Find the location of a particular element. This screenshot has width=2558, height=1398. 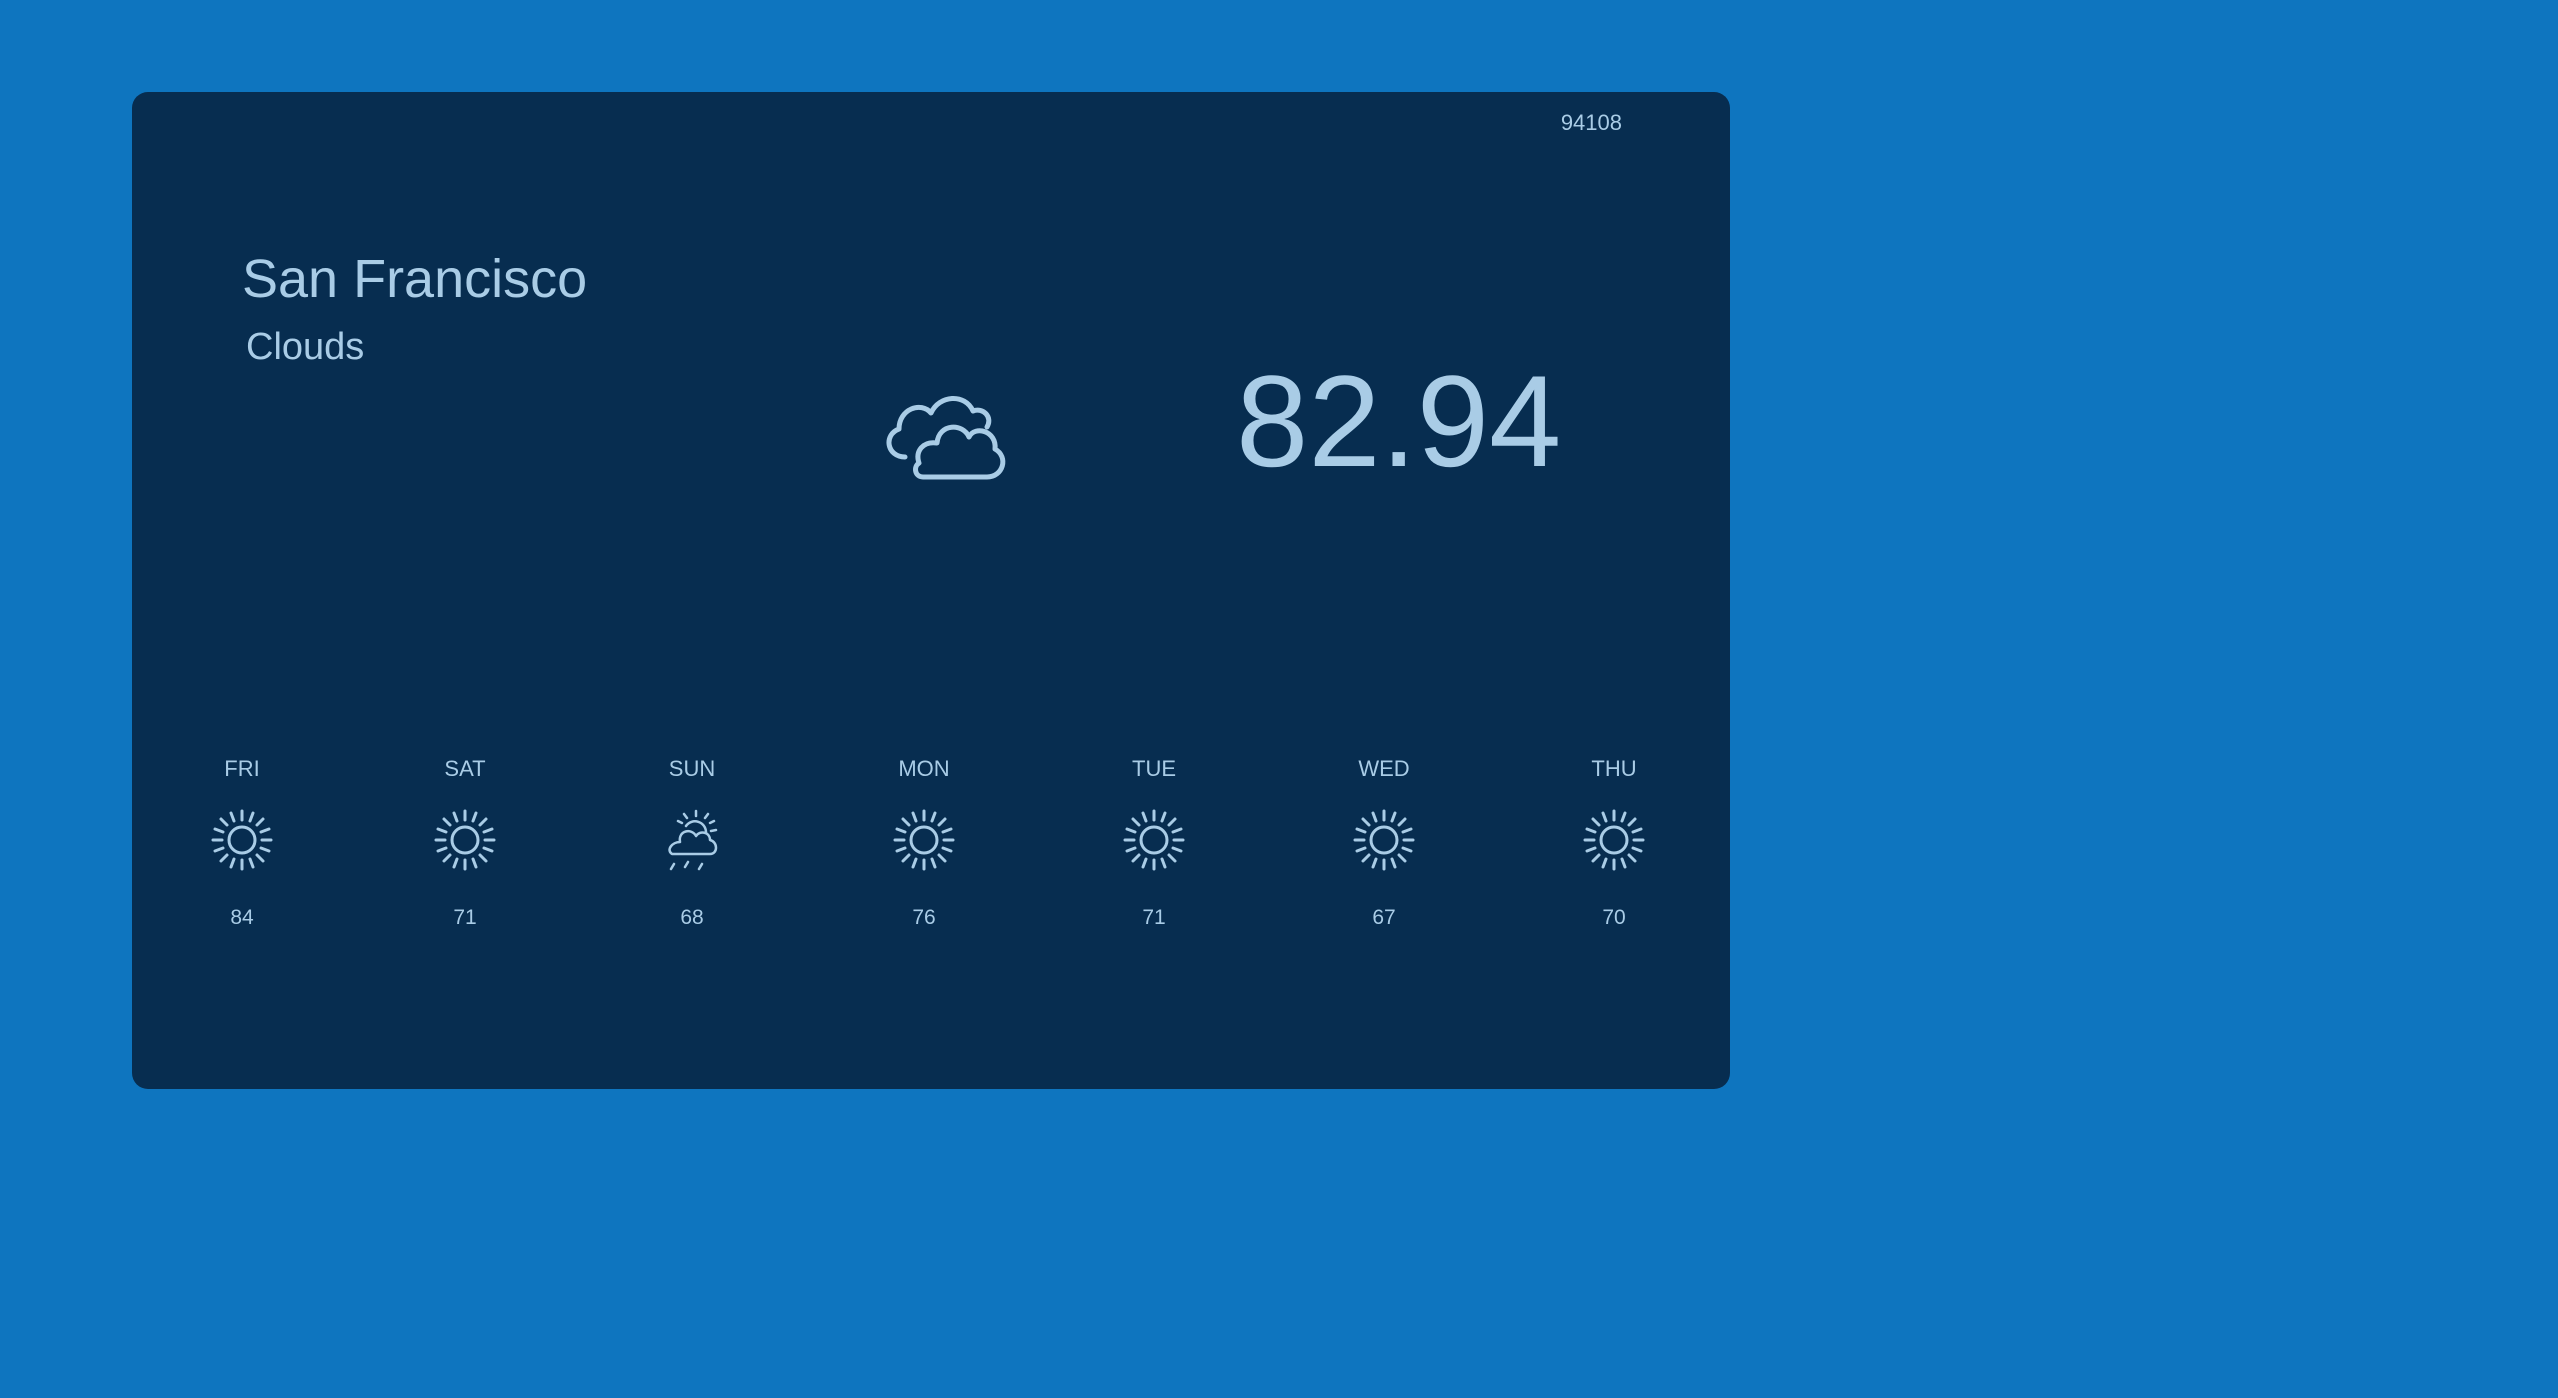

current-conditions: Clouds is located at coordinates (305, 347).